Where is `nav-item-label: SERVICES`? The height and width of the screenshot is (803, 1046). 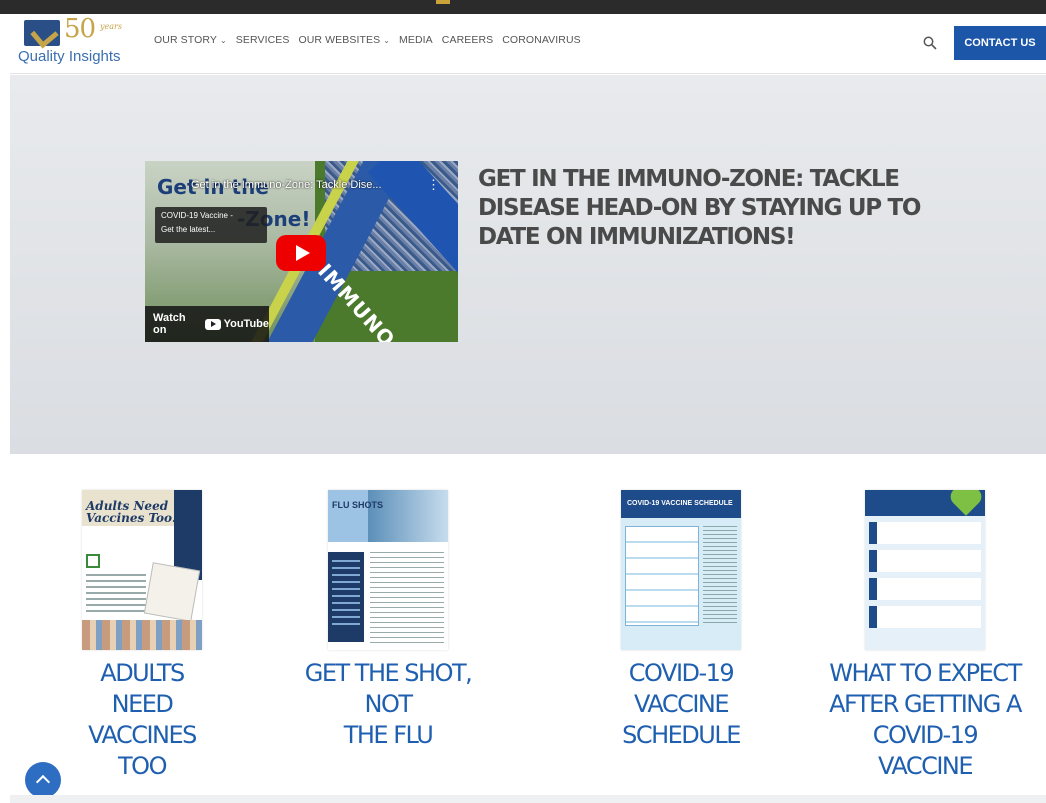 nav-item-label: SERVICES is located at coordinates (262, 40).